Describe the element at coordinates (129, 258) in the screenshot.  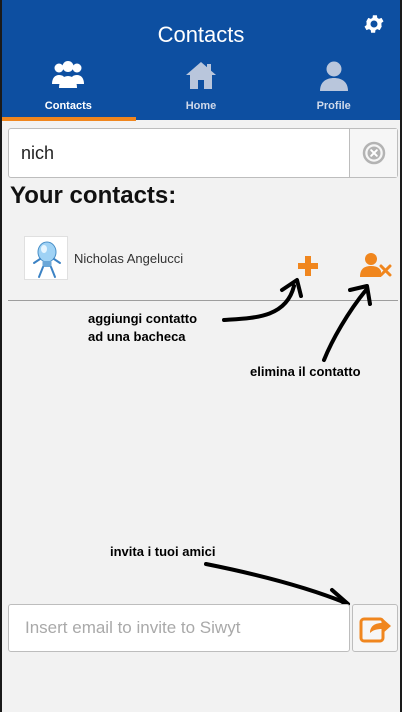
I see `contact-name: Nicholas Angelucci` at that location.